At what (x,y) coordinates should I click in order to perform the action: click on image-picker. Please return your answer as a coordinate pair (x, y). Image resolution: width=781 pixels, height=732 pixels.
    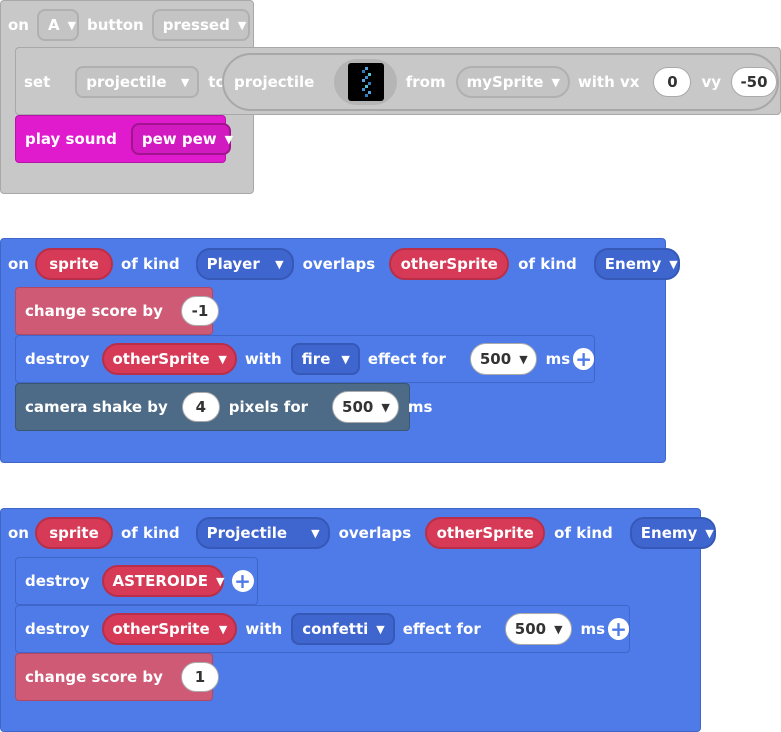
    Looking at the image, I should click on (365, 82).